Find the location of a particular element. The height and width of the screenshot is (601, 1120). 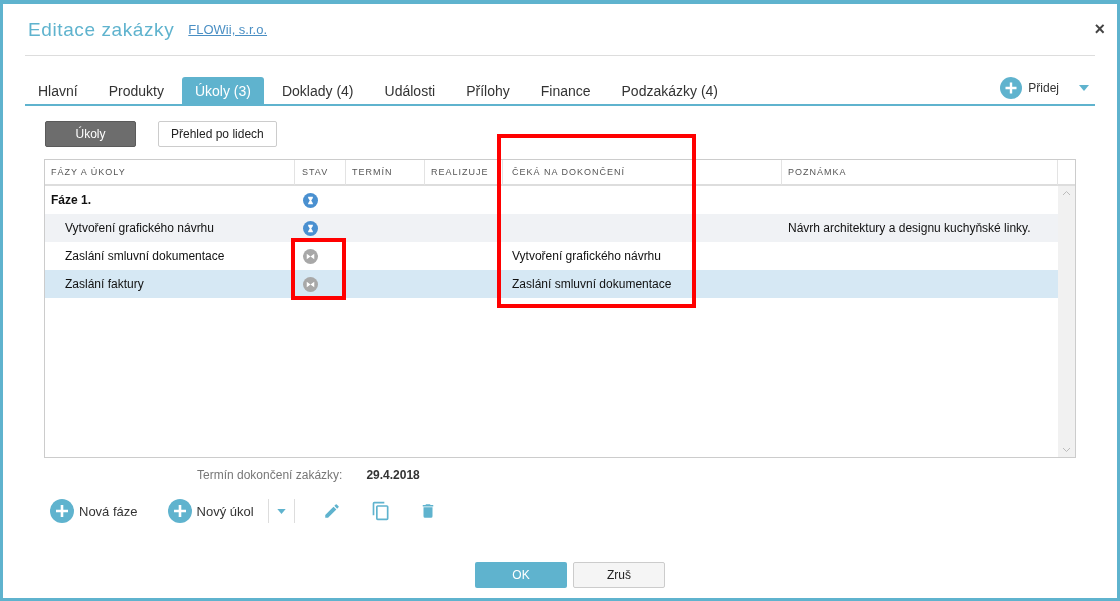

tab: Události is located at coordinates (410, 90).